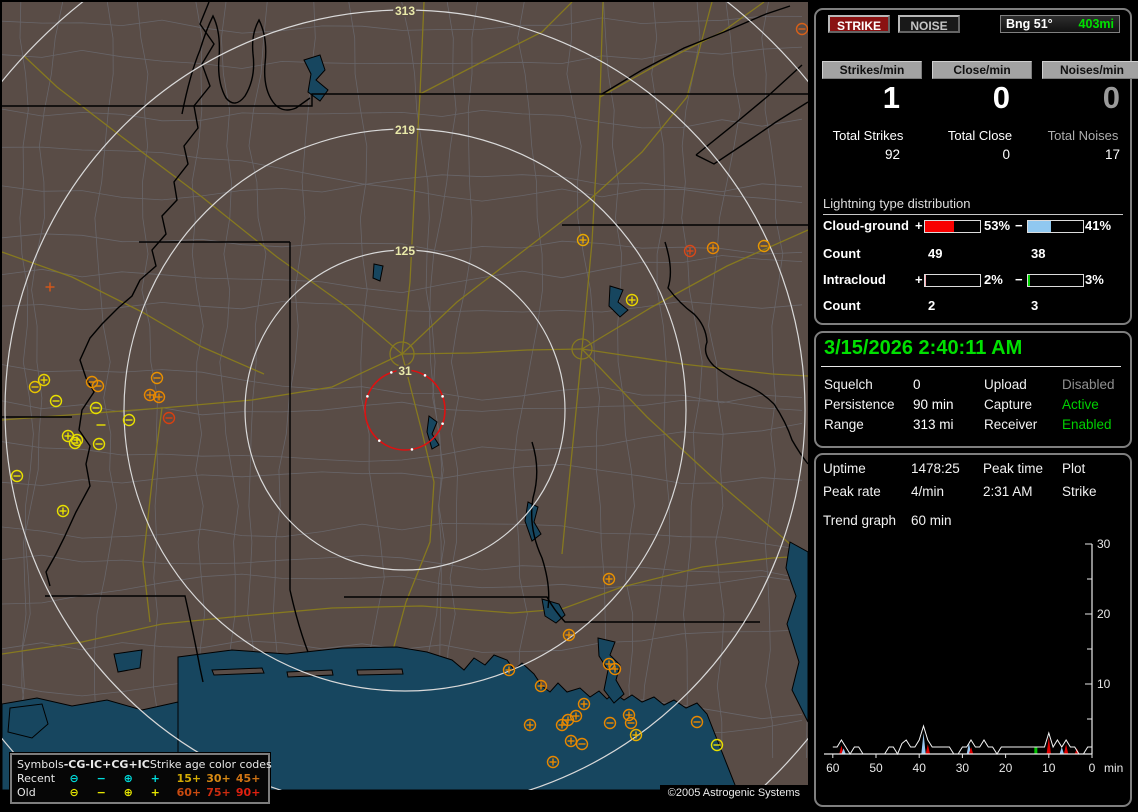 The image size is (1138, 812). What do you see at coordinates (935, 468) in the screenshot?
I see `status-cell: 1478:25` at bounding box center [935, 468].